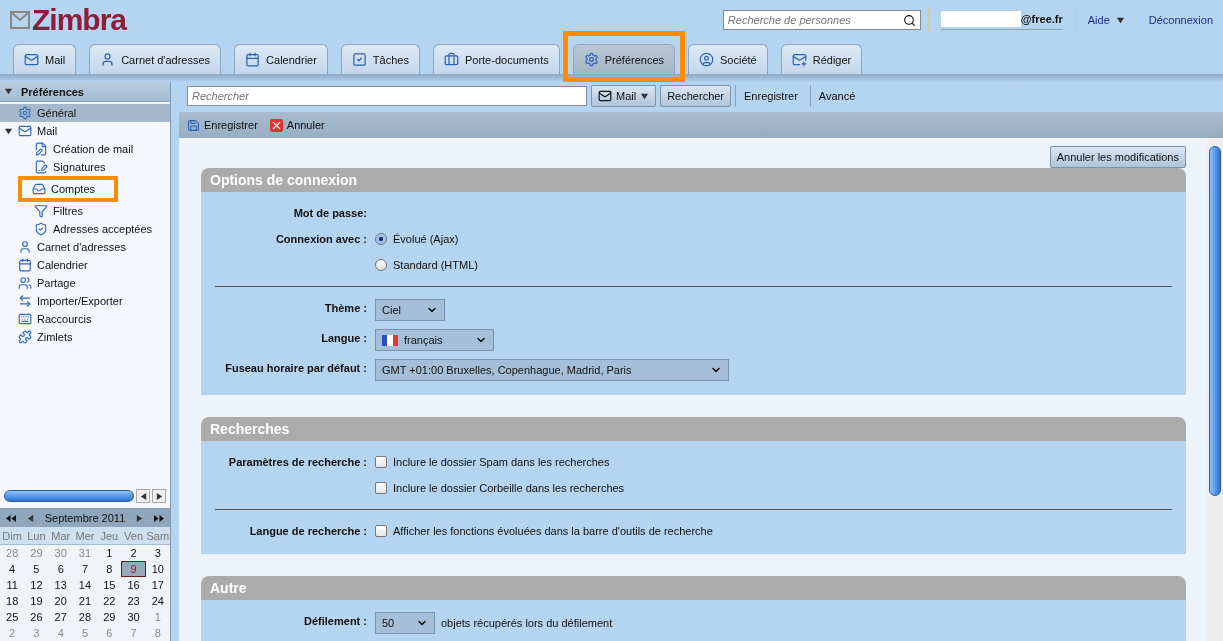 The image size is (1223, 641). I want to click on calendar-day: 26, so click(36, 617).